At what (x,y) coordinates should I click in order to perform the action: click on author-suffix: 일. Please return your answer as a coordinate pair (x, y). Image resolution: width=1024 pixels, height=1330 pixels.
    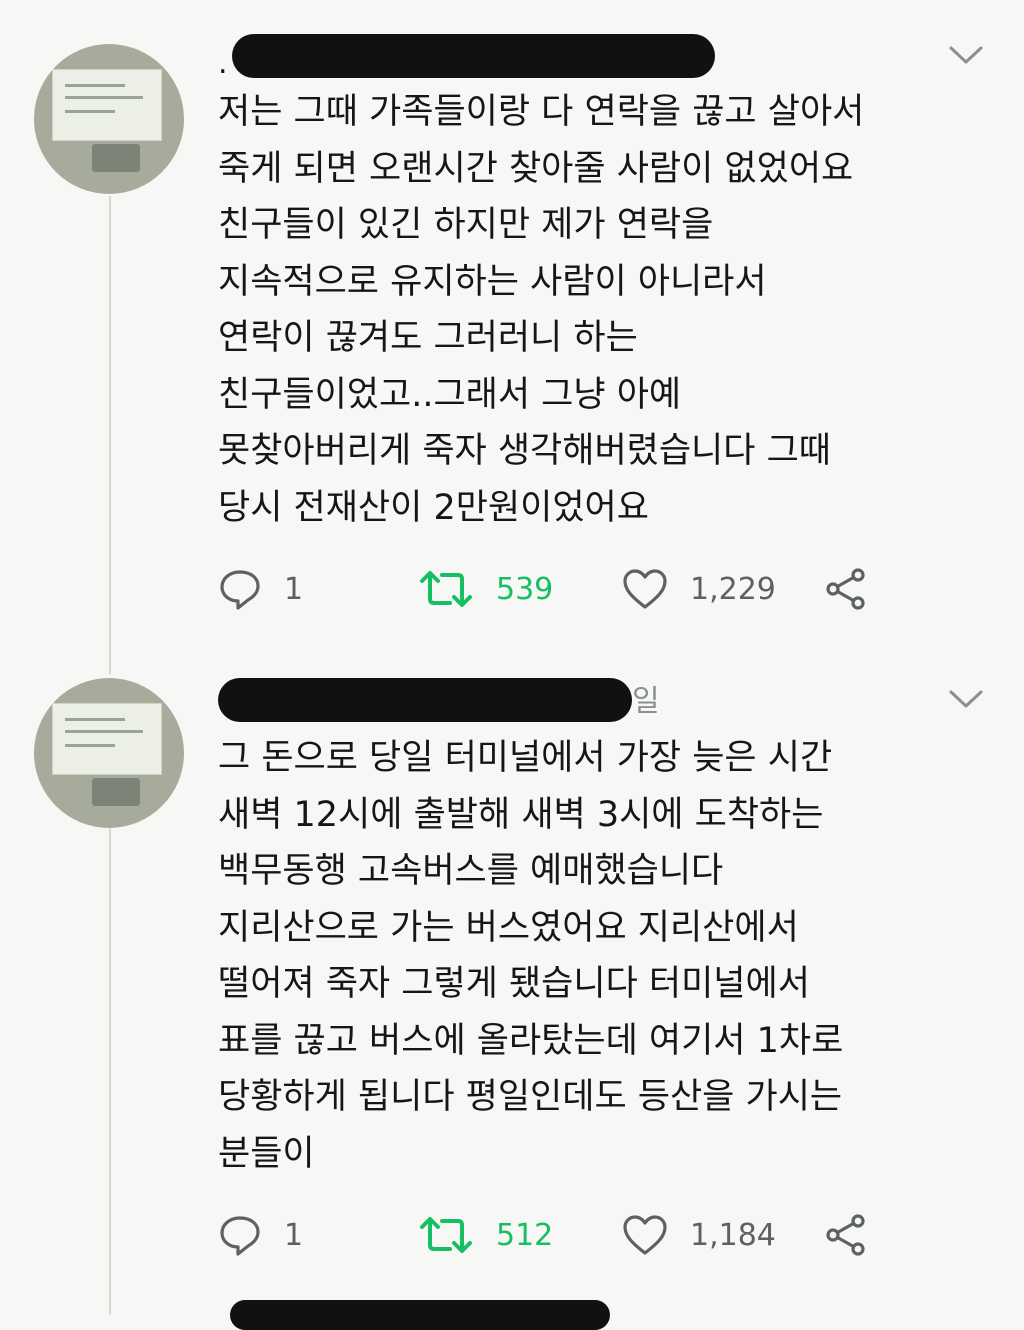
    Looking at the image, I should click on (646, 701).